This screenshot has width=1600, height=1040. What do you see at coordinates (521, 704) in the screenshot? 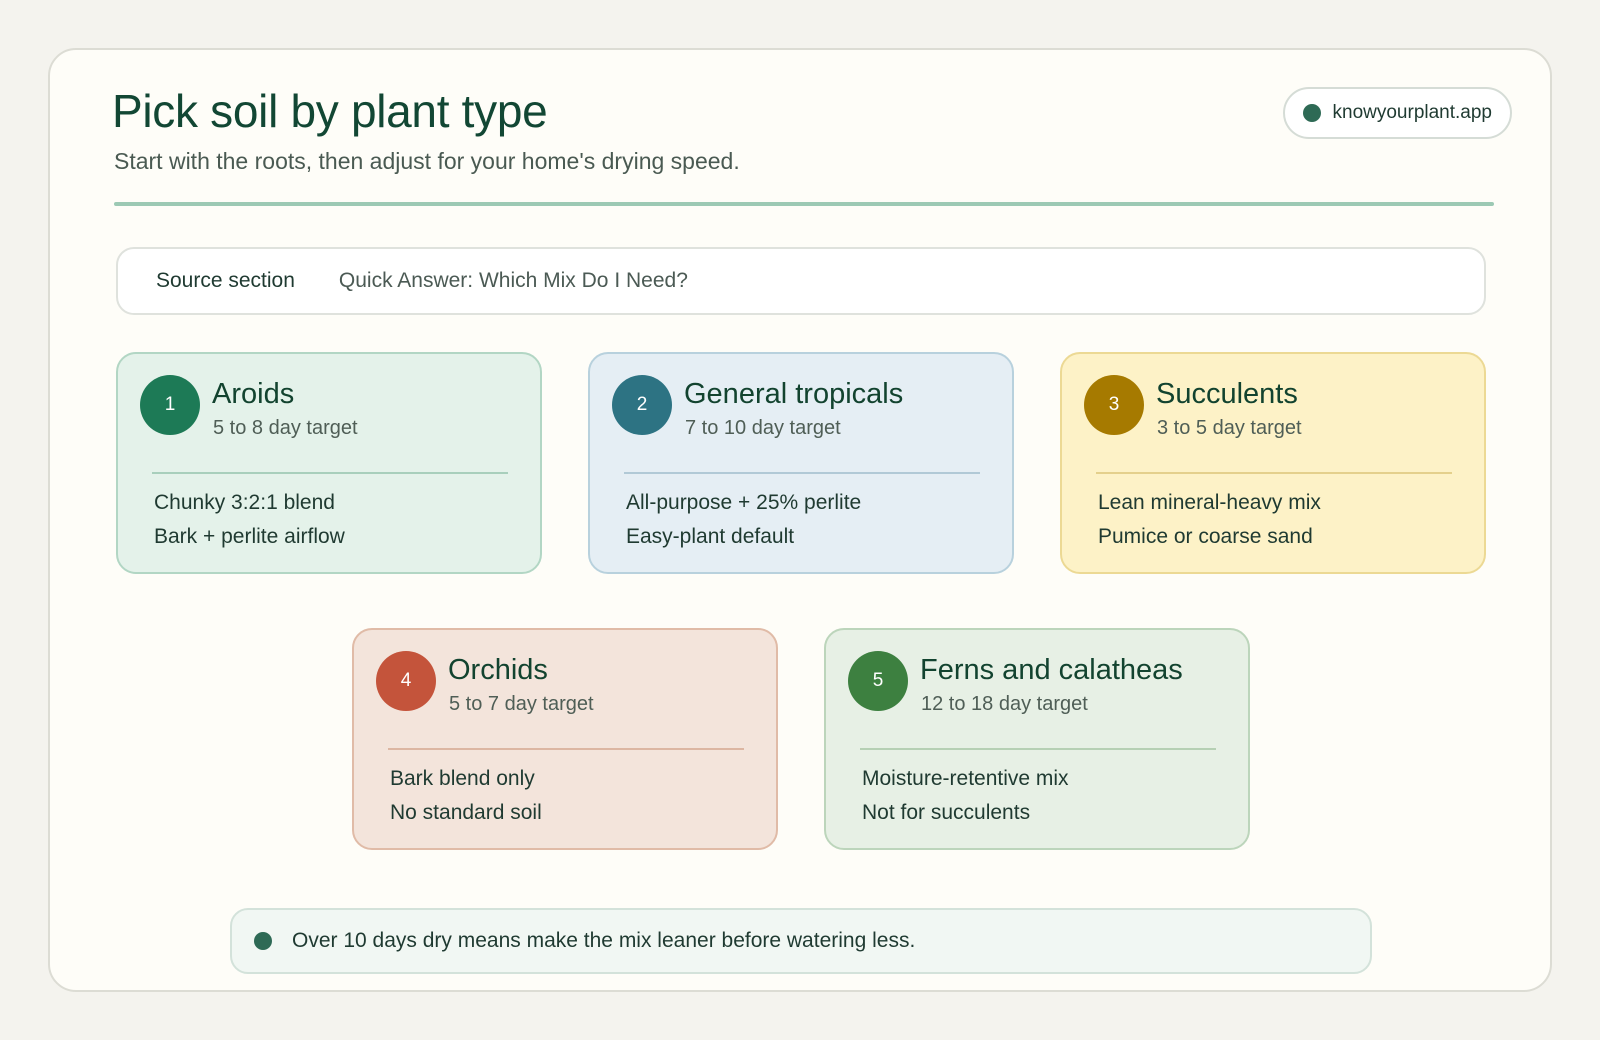
I see `card-dry-target: 5 to 7 day target` at bounding box center [521, 704].